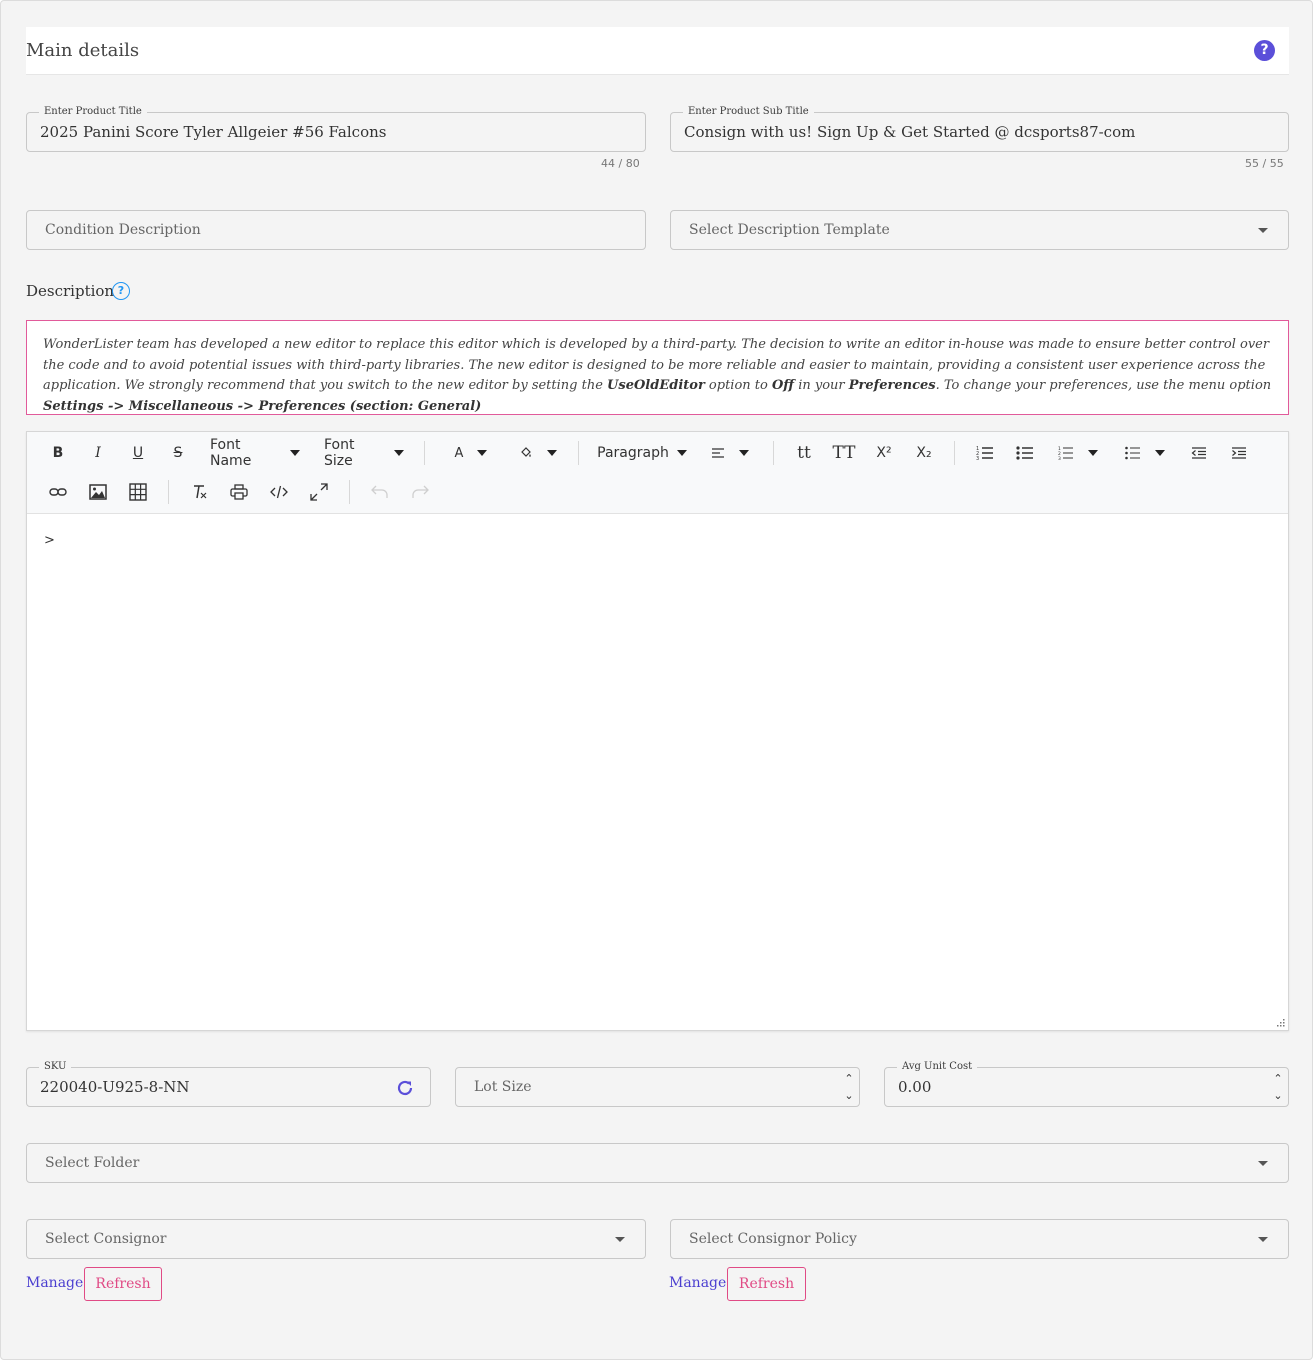 Image resolution: width=1313 pixels, height=1360 pixels. Describe the element at coordinates (657, 1087) in the screenshot. I see `lot-size-field: Lot Size ⌃ ⌄` at that location.